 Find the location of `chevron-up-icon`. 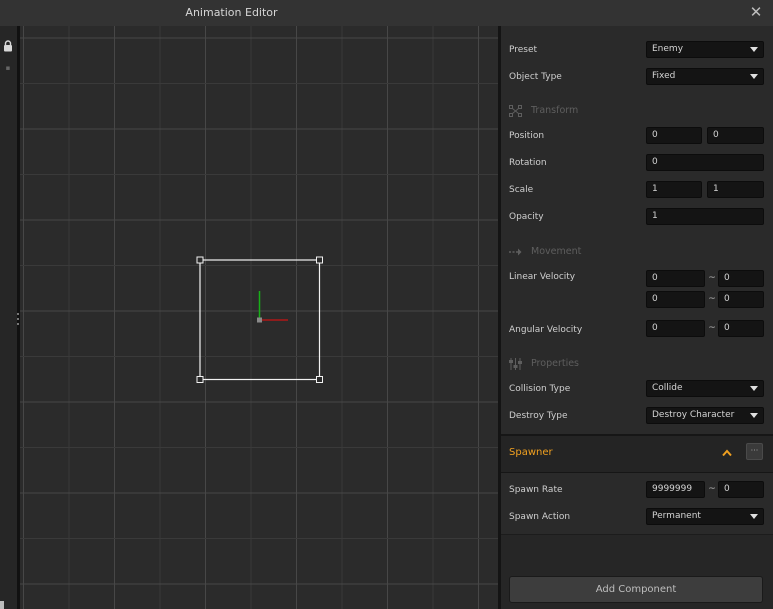

chevron-up-icon is located at coordinates (727, 453).